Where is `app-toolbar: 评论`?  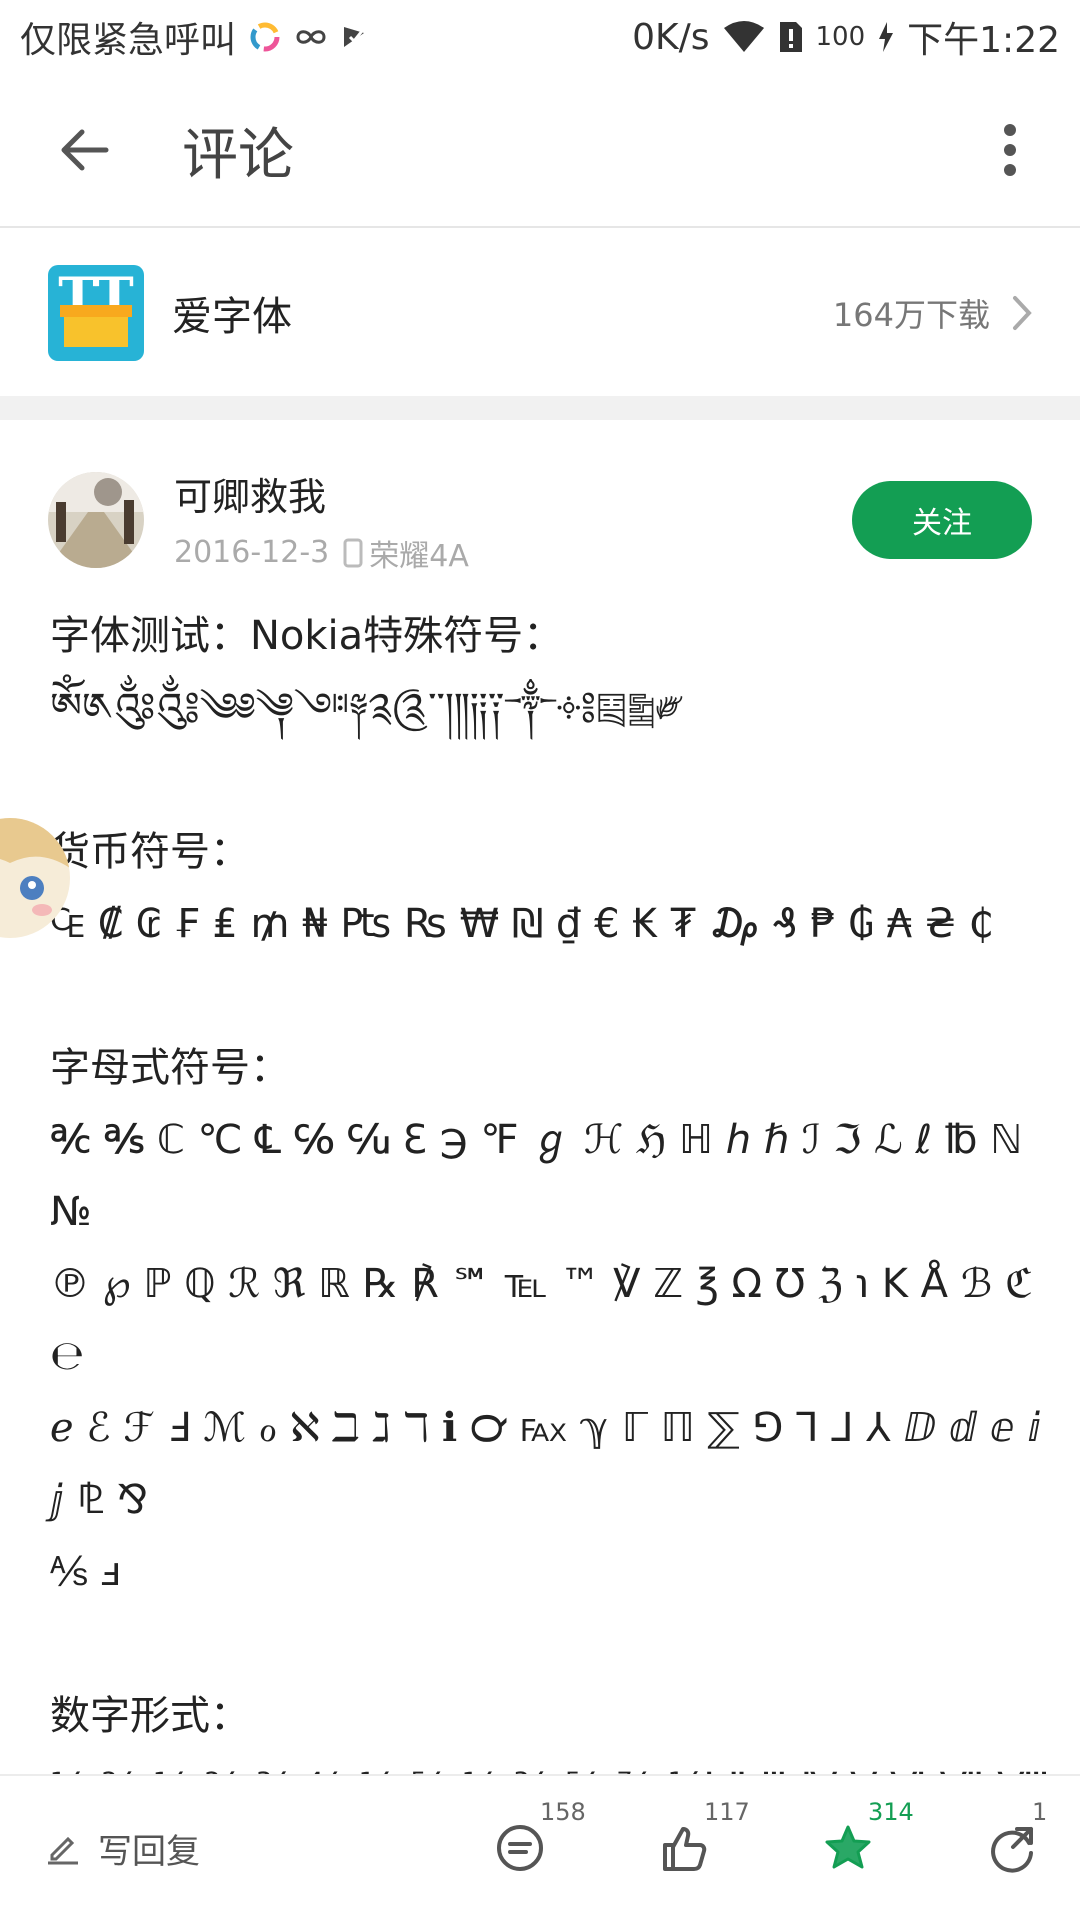
app-toolbar: 评论 is located at coordinates (540, 151).